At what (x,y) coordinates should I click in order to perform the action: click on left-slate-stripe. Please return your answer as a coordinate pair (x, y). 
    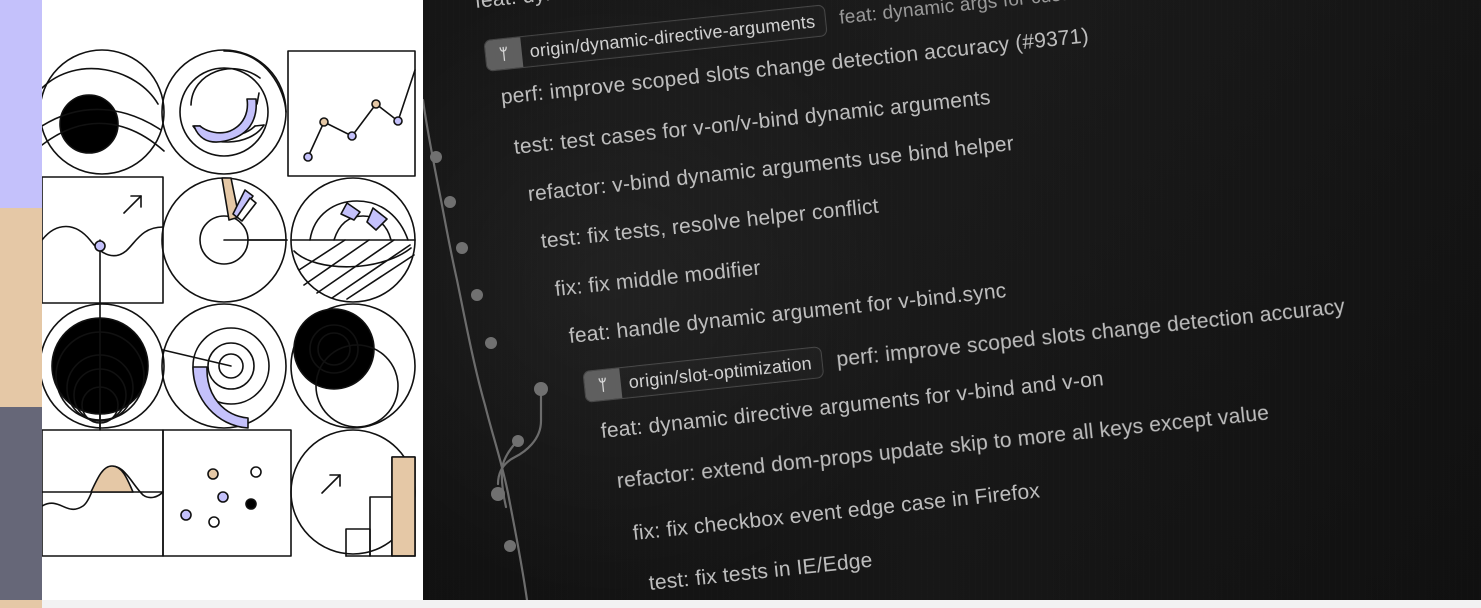
    Looking at the image, I should click on (21, 503).